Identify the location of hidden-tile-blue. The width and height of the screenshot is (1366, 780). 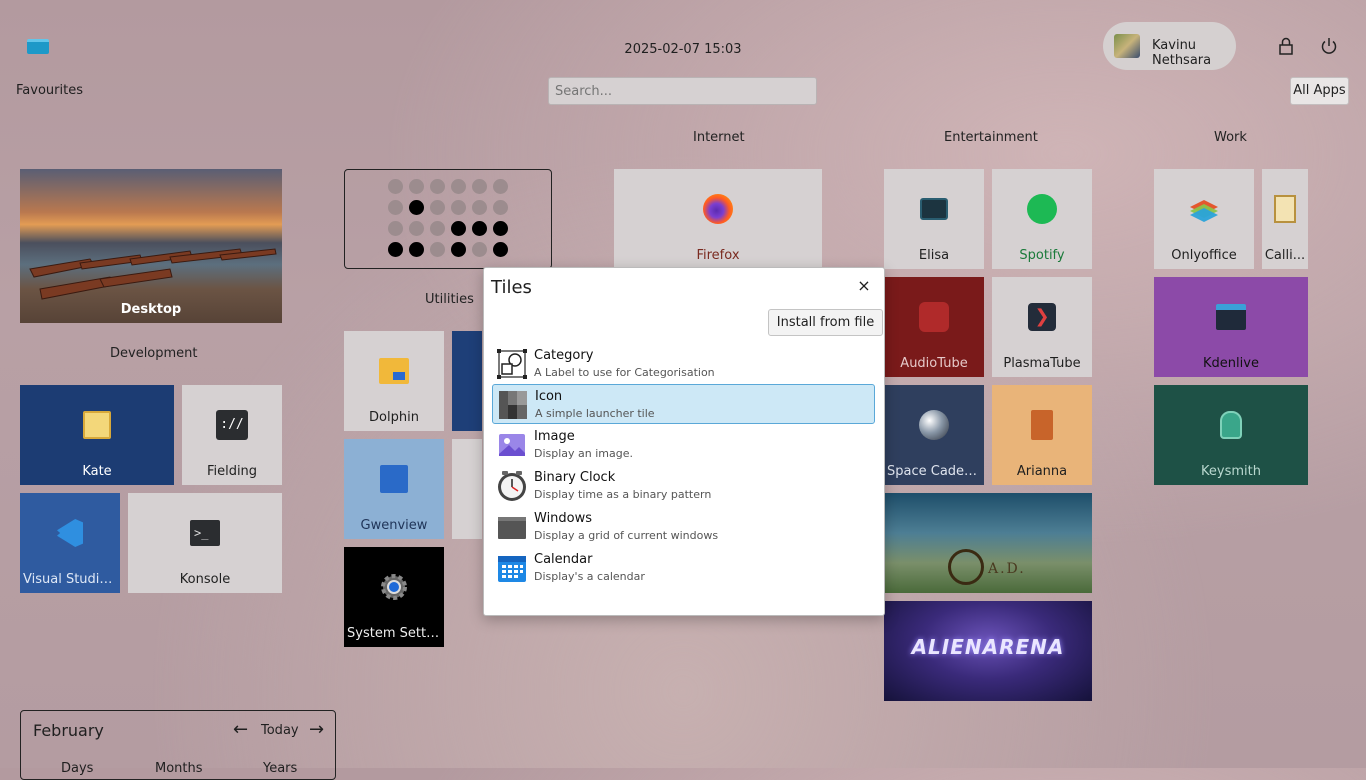
(467, 381).